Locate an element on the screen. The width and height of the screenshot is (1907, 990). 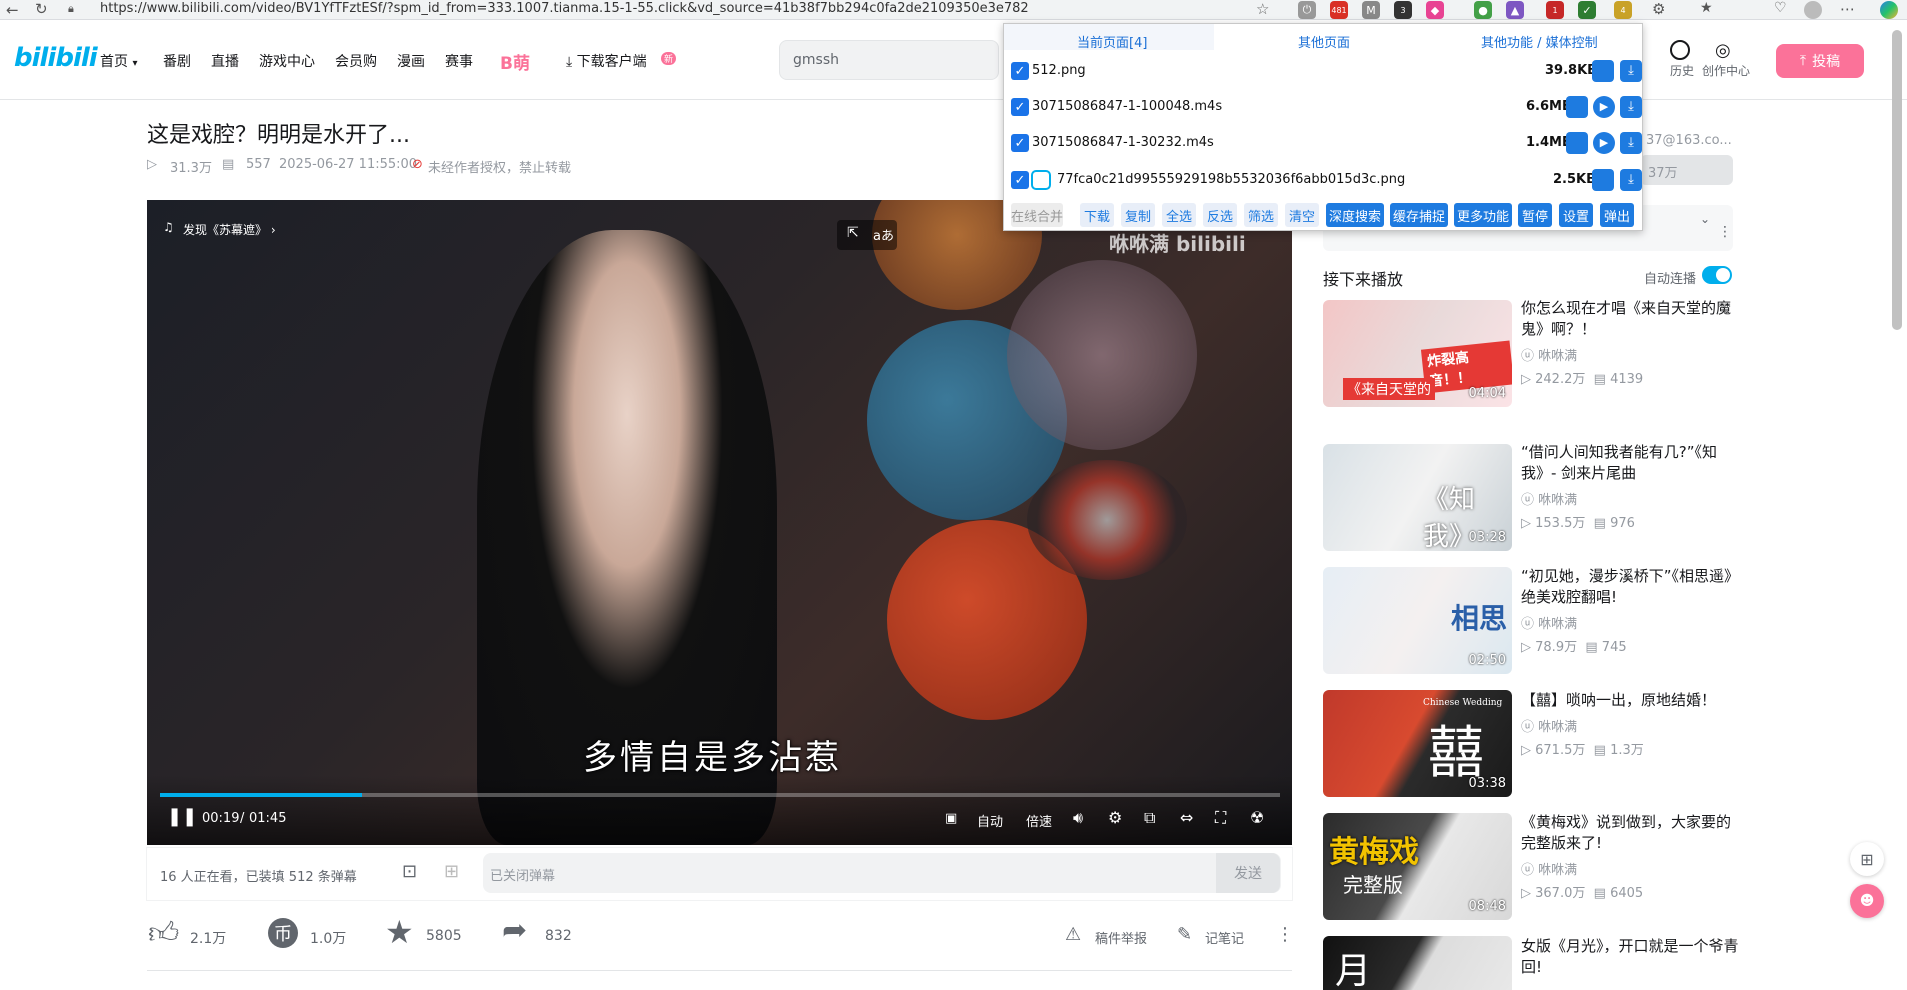
pause-capture-button: 暂停 is located at coordinates (1535, 215).